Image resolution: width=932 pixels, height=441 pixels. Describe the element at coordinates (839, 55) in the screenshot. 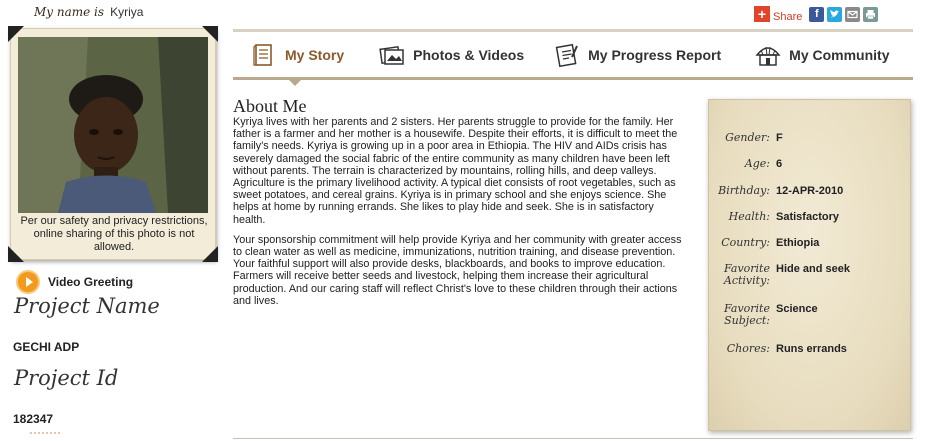

I see `tab-label: My Community` at that location.